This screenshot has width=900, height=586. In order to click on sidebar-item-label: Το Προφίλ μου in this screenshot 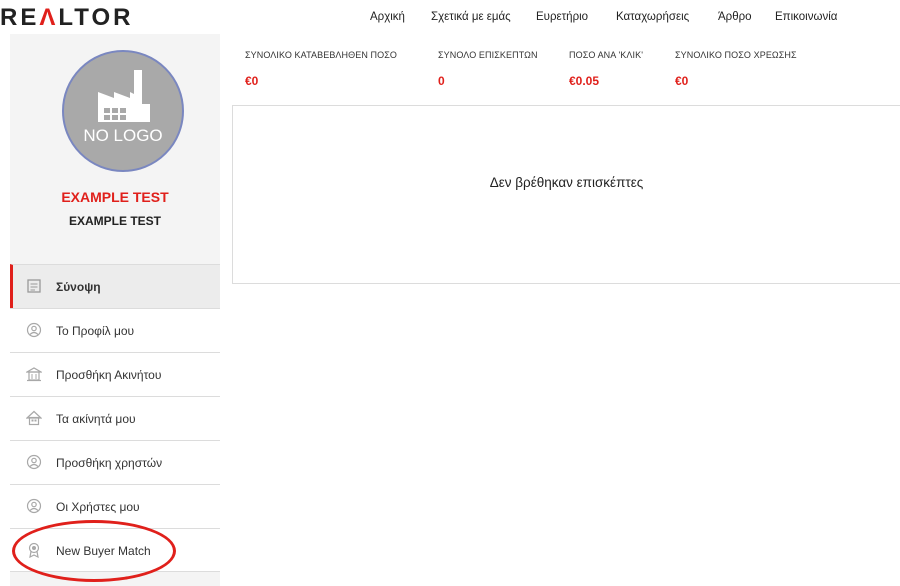, I will do `click(95, 331)`.